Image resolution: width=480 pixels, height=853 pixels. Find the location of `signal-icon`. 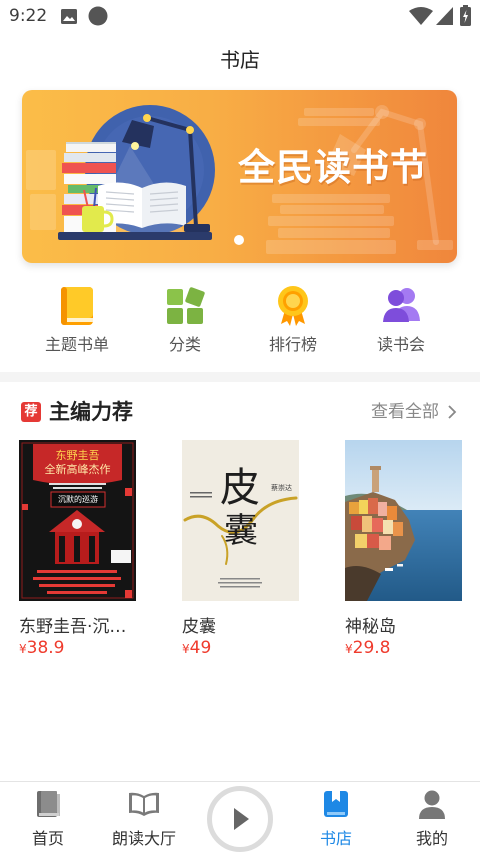

signal-icon is located at coordinates (444, 18).